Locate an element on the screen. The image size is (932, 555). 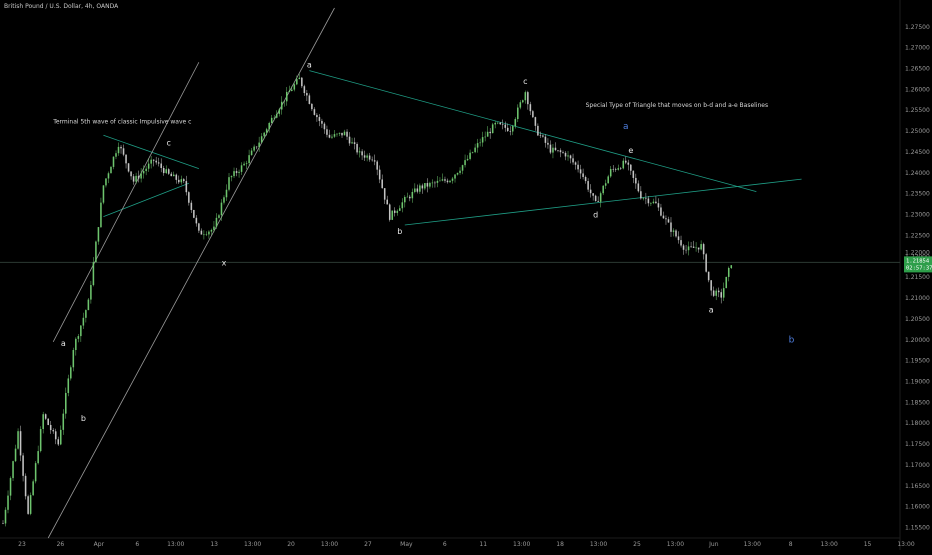
price-tick-label: 1.23500 is located at coordinates (917, 194).